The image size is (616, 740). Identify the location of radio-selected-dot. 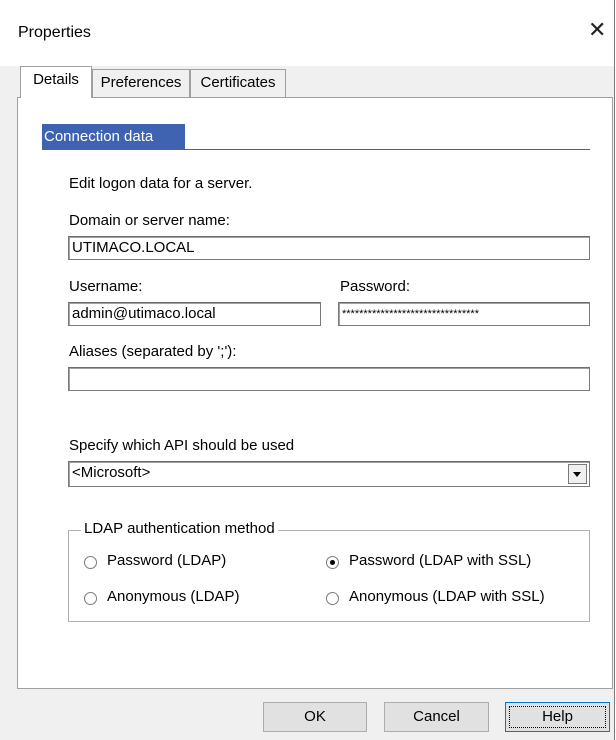
(332, 562).